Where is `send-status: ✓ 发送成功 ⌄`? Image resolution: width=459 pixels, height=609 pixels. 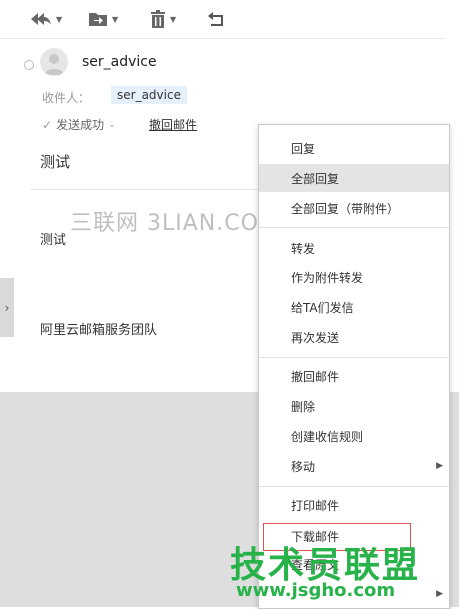
send-status: ✓ 发送成功 ⌄ is located at coordinates (79, 124).